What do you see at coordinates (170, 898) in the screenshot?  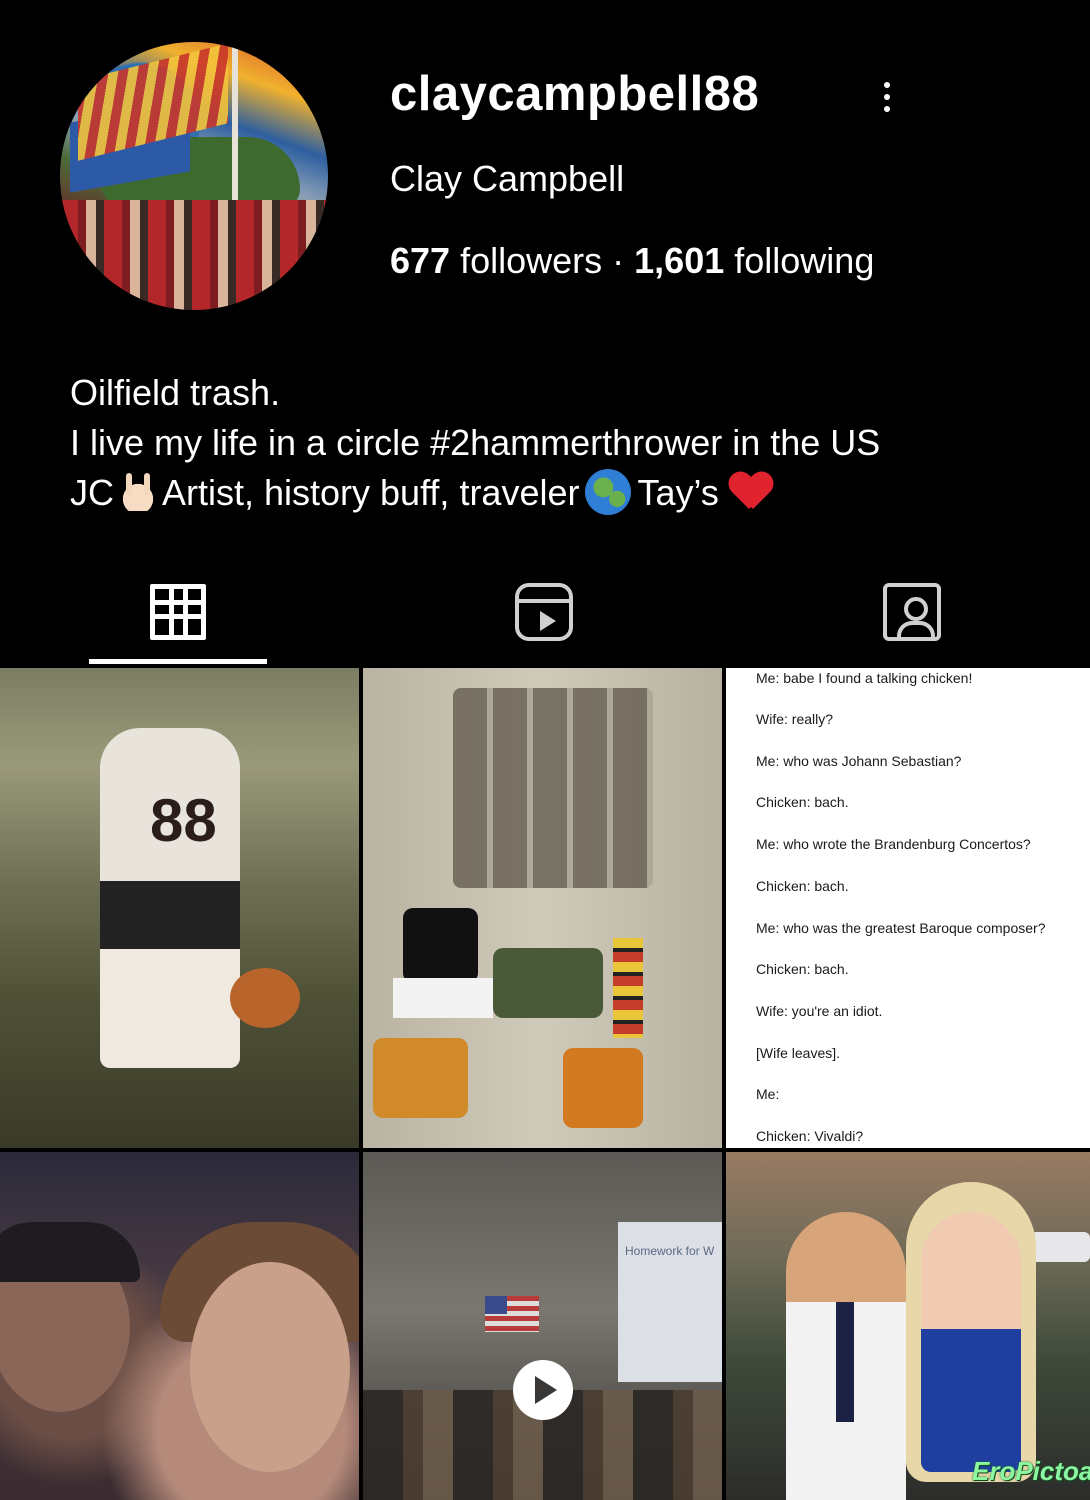 I see `post-player-figure` at bounding box center [170, 898].